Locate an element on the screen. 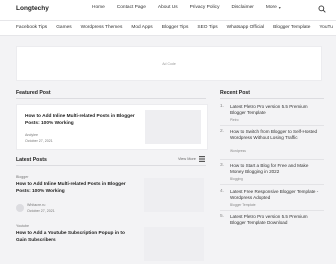  category-link: Whatsapp Official is located at coordinates (246, 27).